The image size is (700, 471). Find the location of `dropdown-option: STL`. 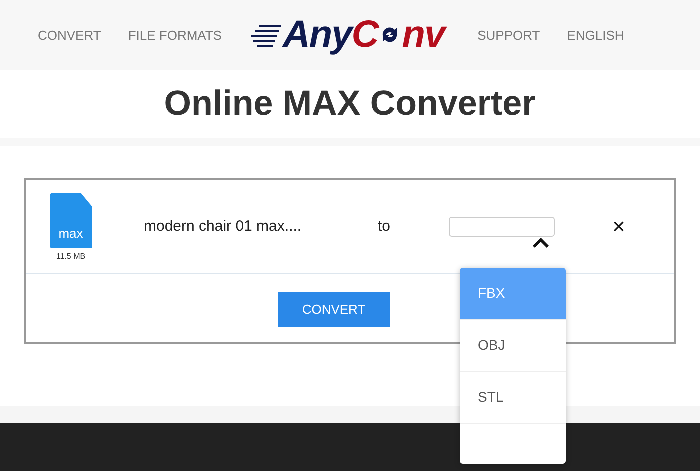

dropdown-option: STL is located at coordinates (513, 398).